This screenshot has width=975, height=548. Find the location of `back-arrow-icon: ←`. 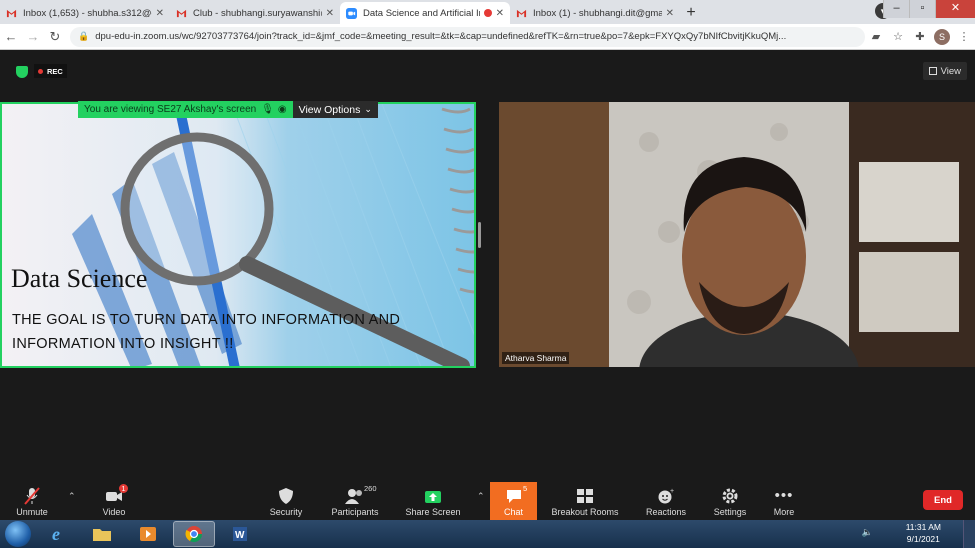

back-arrow-icon: ← is located at coordinates (11, 36).